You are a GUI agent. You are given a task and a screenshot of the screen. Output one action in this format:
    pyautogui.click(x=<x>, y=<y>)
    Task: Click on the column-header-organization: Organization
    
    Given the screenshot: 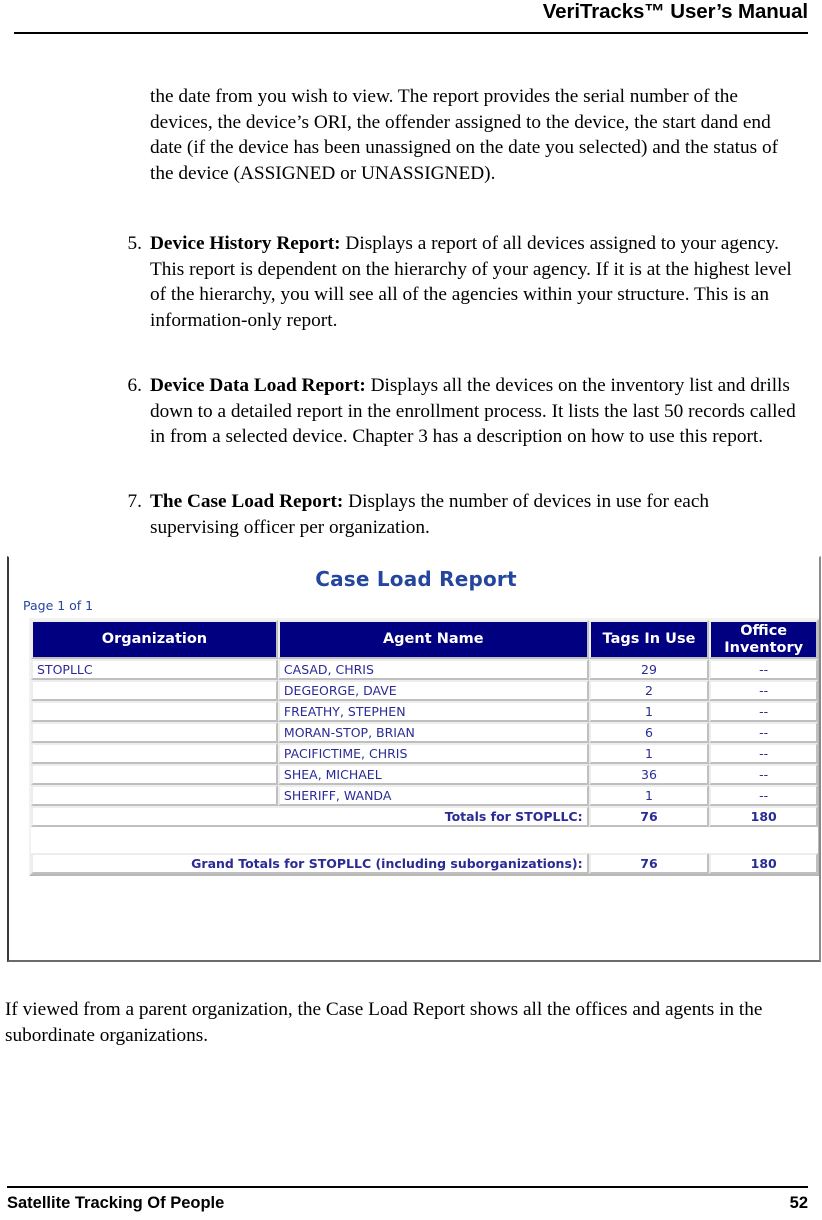 What is the action you would take?
    pyautogui.click(x=154, y=639)
    